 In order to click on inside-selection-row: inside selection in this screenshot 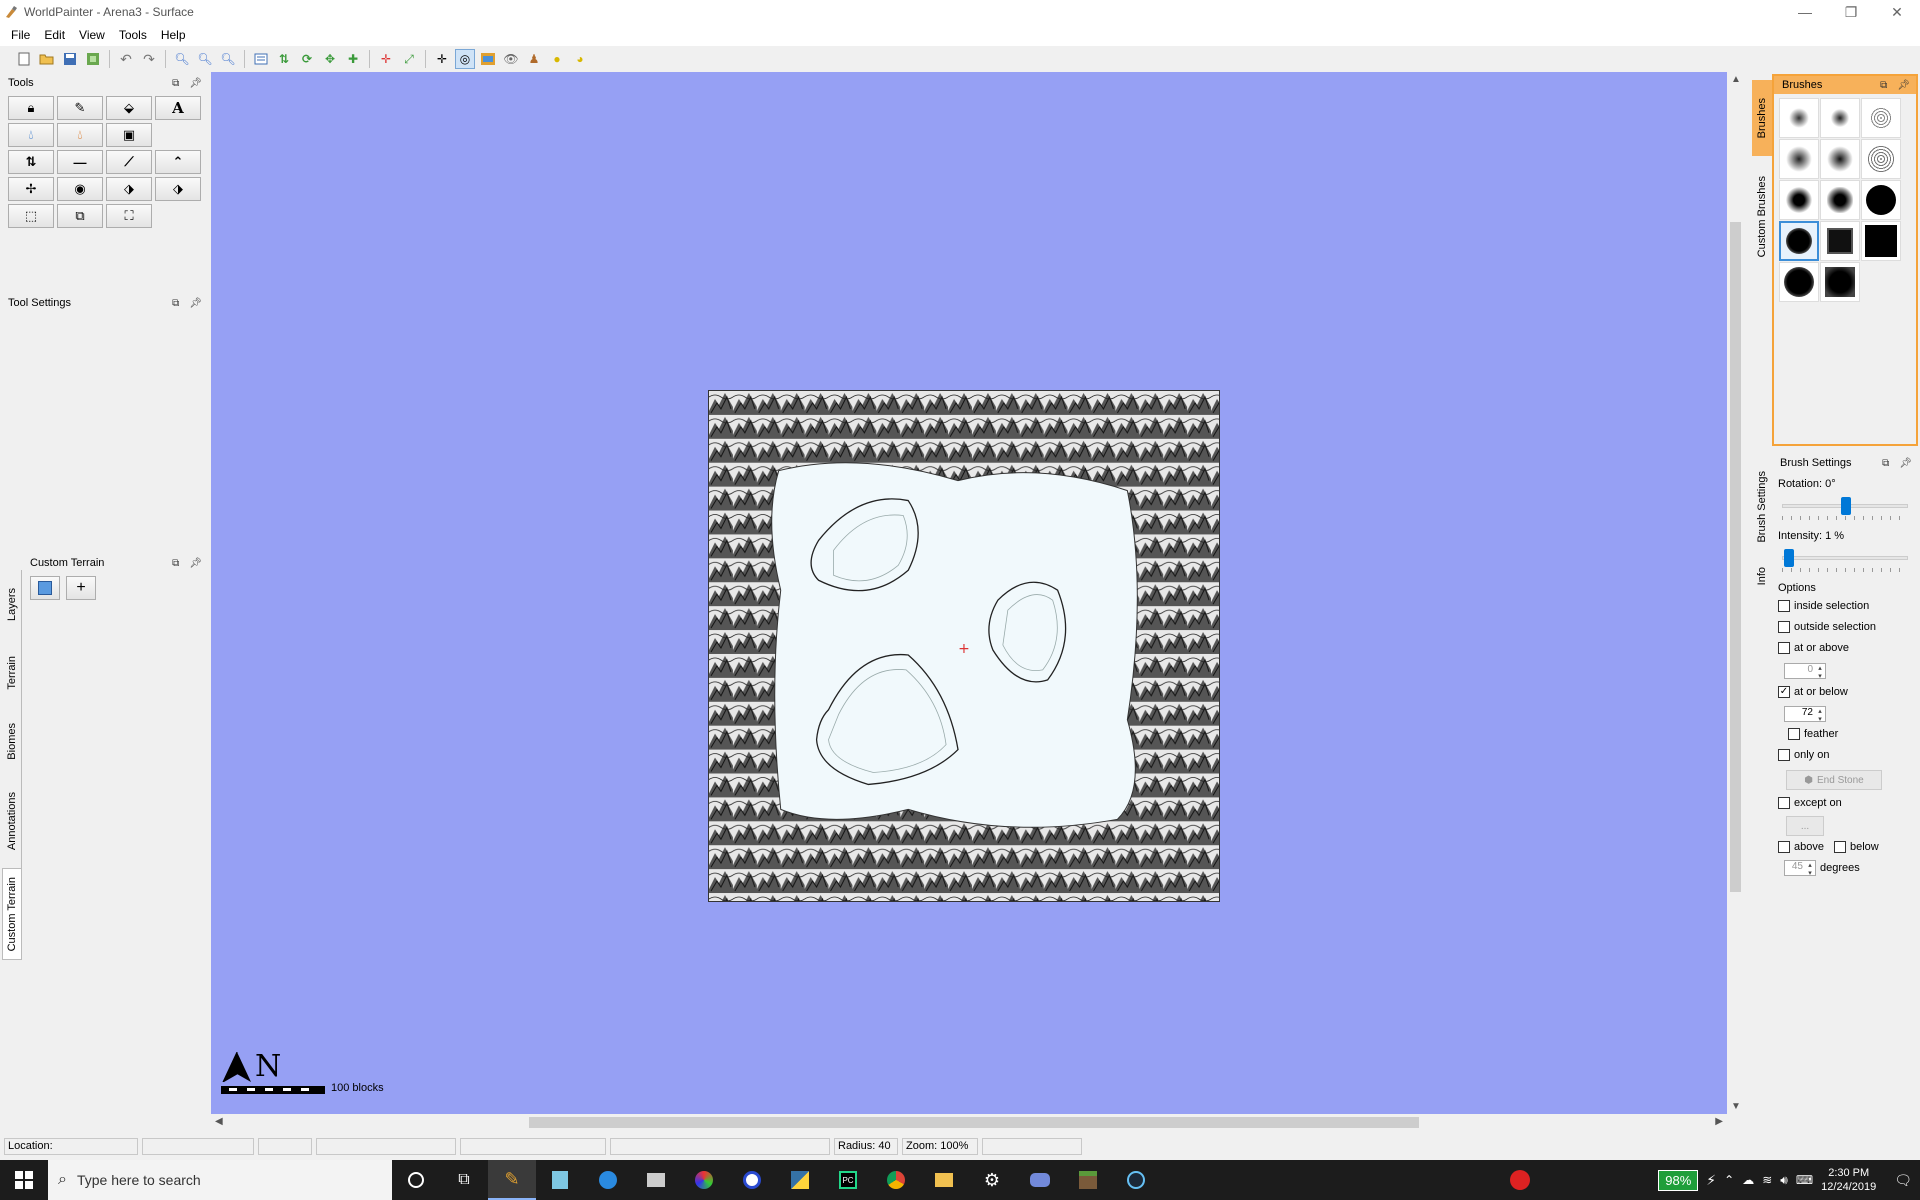, I will do `click(1823, 606)`.